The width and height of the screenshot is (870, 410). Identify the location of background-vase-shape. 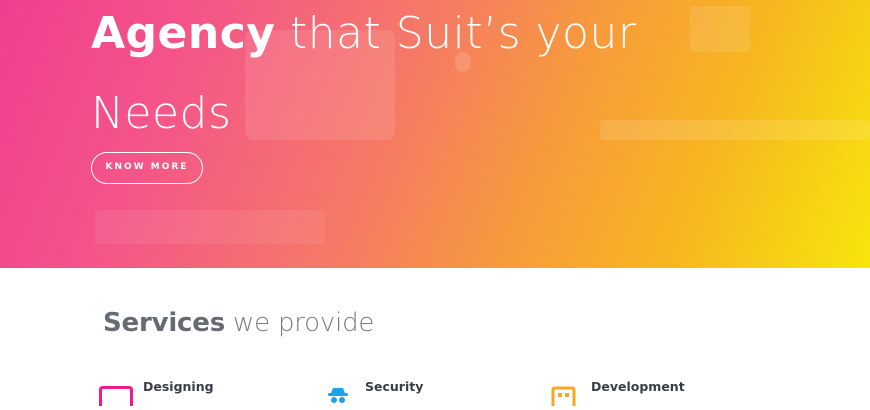
(720, 29).